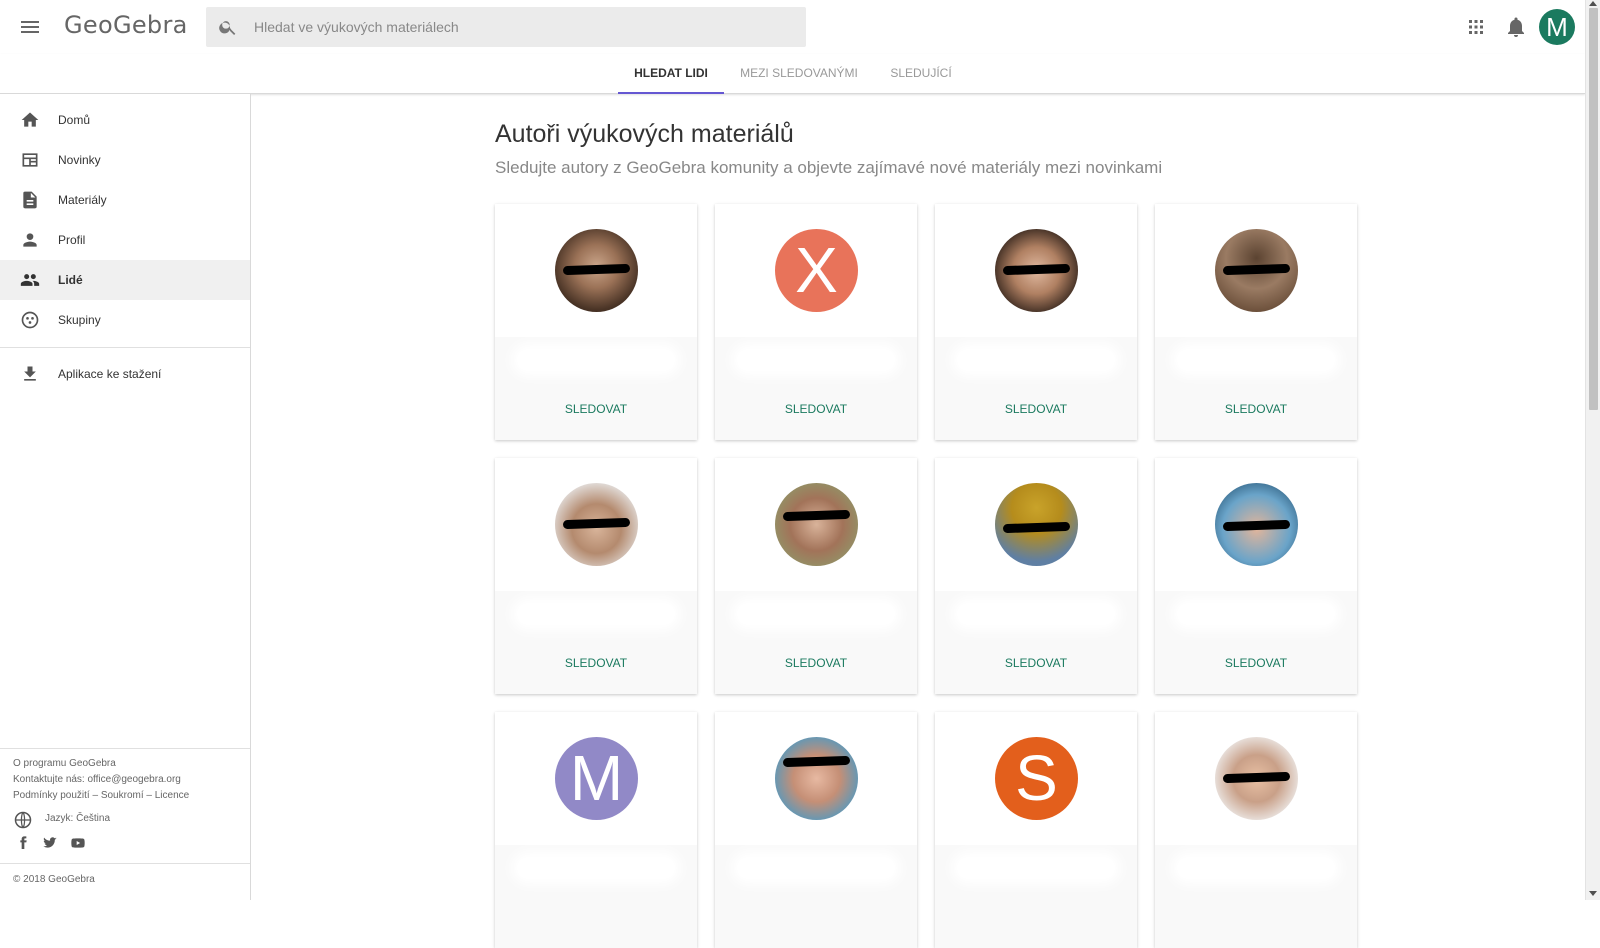 The width and height of the screenshot is (1600, 948). I want to click on geogebra-logo: GeoGebra, so click(126, 25).